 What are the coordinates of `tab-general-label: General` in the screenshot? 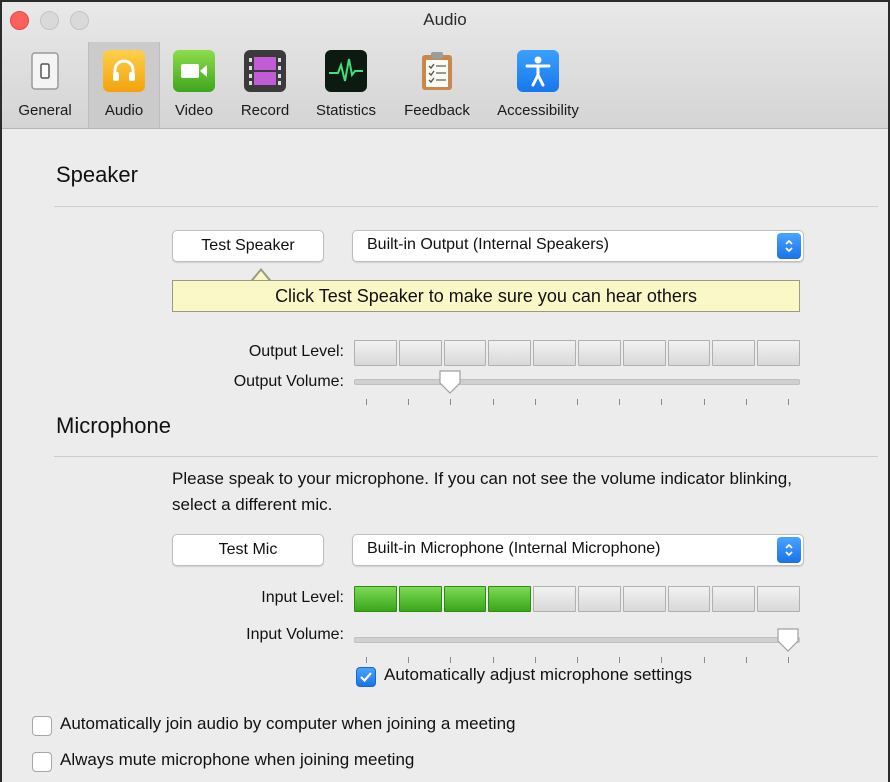 It's located at (45, 110).